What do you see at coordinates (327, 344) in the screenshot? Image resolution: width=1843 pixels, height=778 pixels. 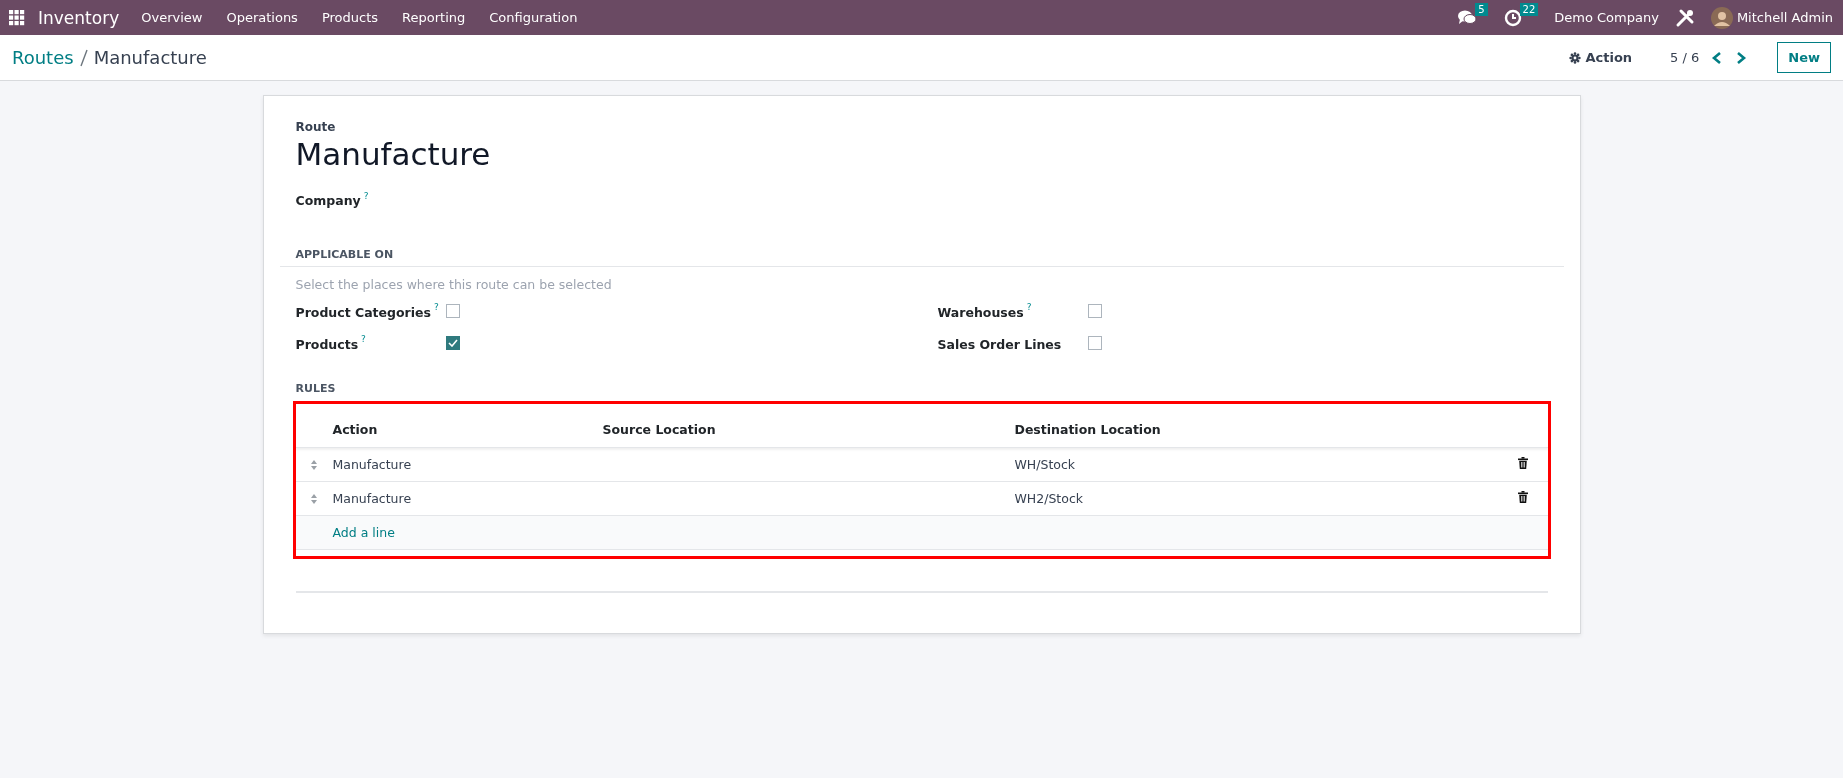 I see `field-label: Products` at bounding box center [327, 344].